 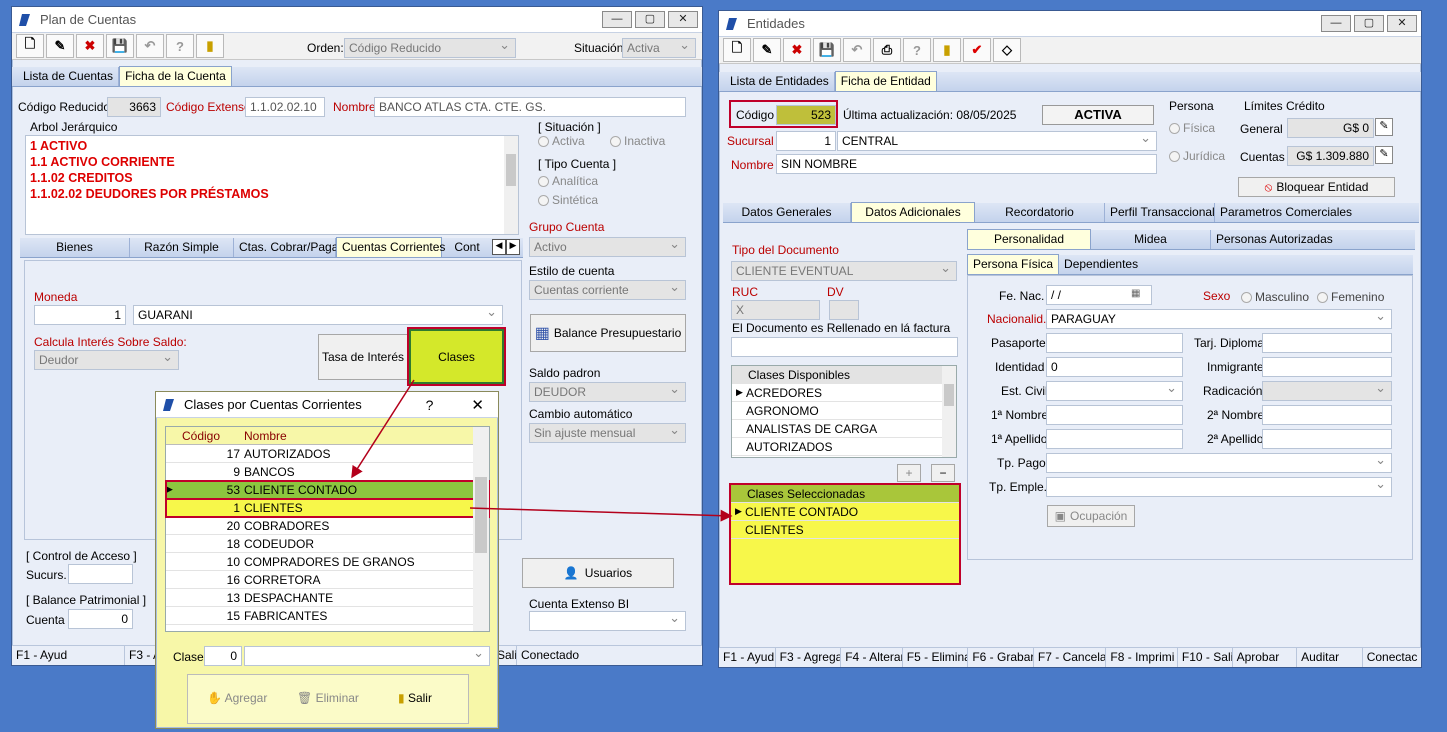 What do you see at coordinates (1101, 264) in the screenshot?
I see `tab-dependientes: Dependientes` at bounding box center [1101, 264].